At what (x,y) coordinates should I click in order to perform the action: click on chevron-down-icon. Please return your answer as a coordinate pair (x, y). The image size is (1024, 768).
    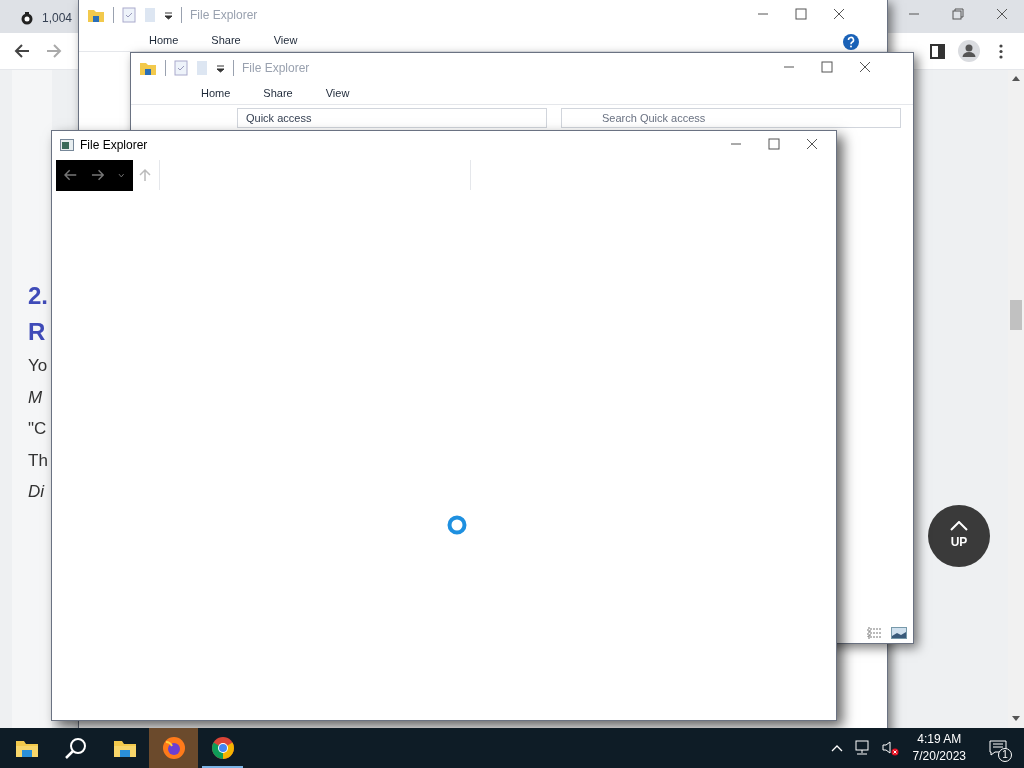
    Looking at the image, I should click on (121, 175).